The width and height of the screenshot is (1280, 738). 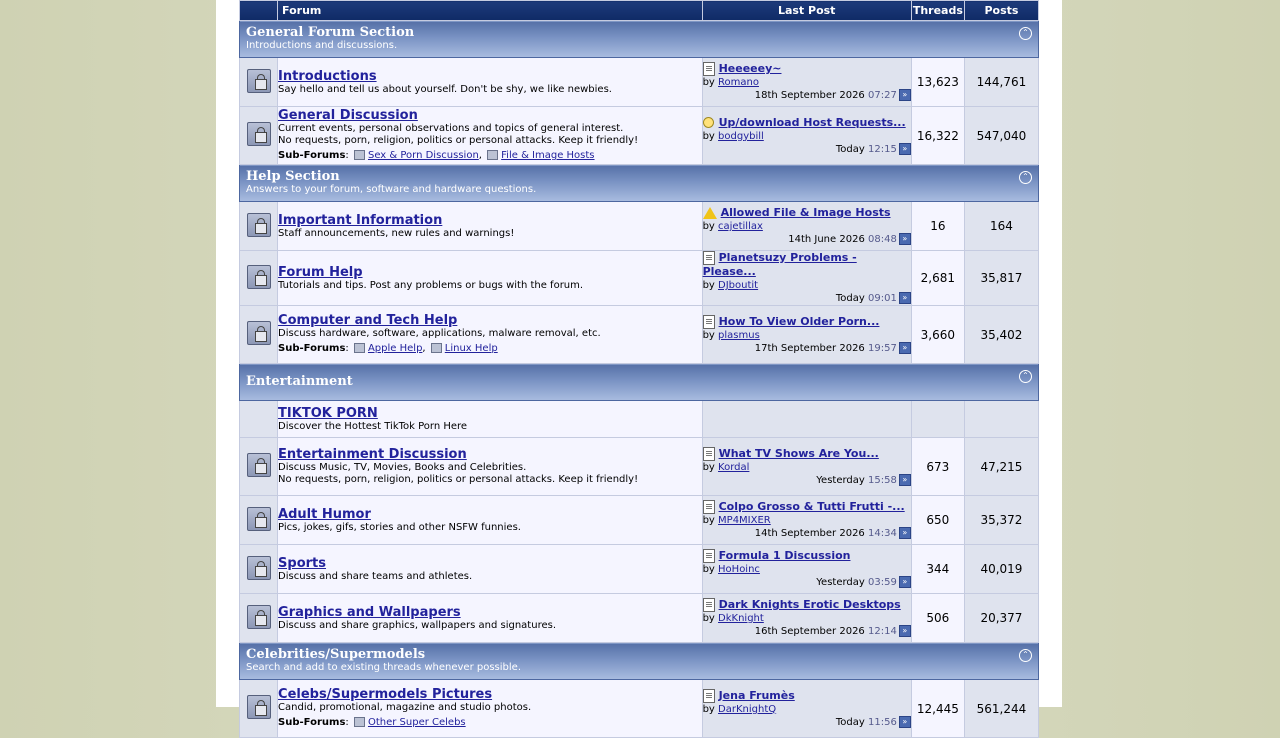 I want to click on last-post-date-line: 14th June 2026 08:48», so click(x=807, y=239).